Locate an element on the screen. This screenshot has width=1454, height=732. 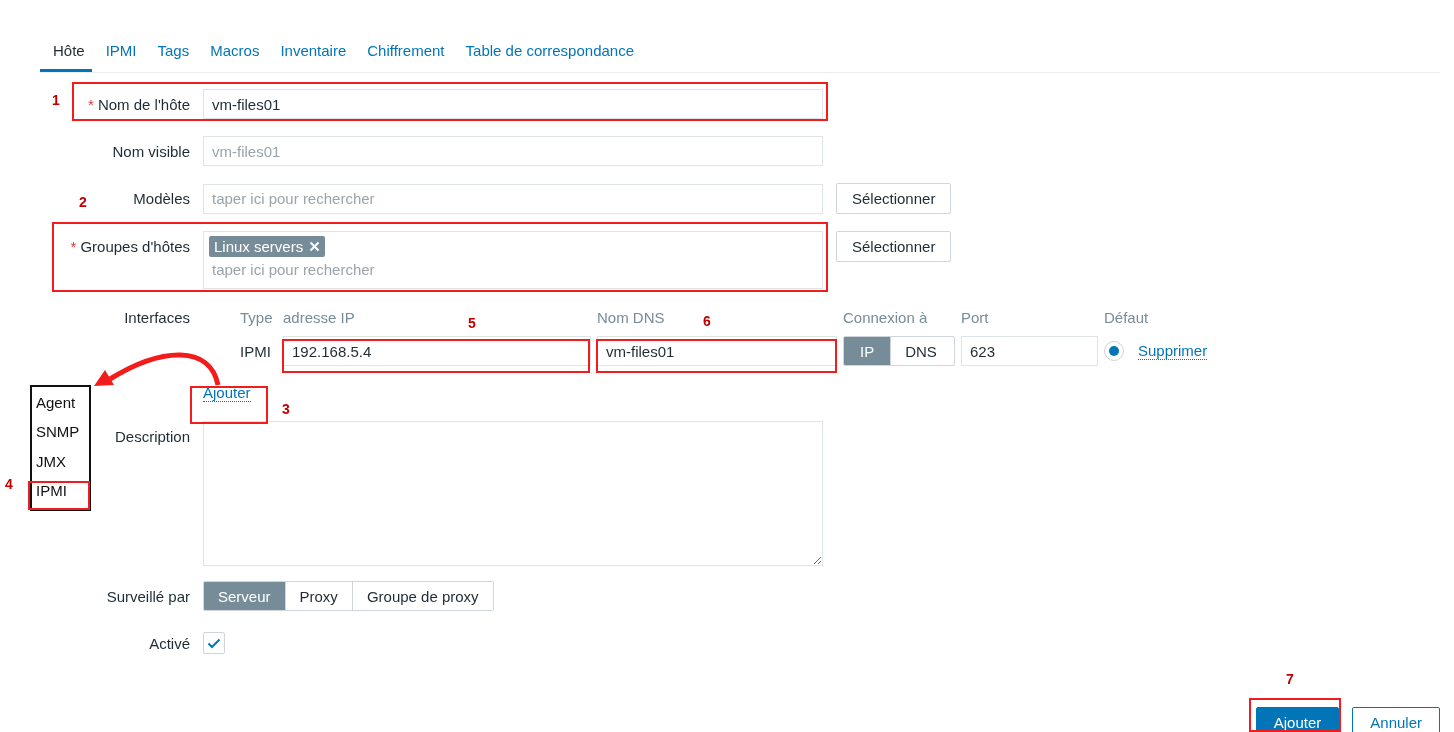
description-field is located at coordinates (513, 493).